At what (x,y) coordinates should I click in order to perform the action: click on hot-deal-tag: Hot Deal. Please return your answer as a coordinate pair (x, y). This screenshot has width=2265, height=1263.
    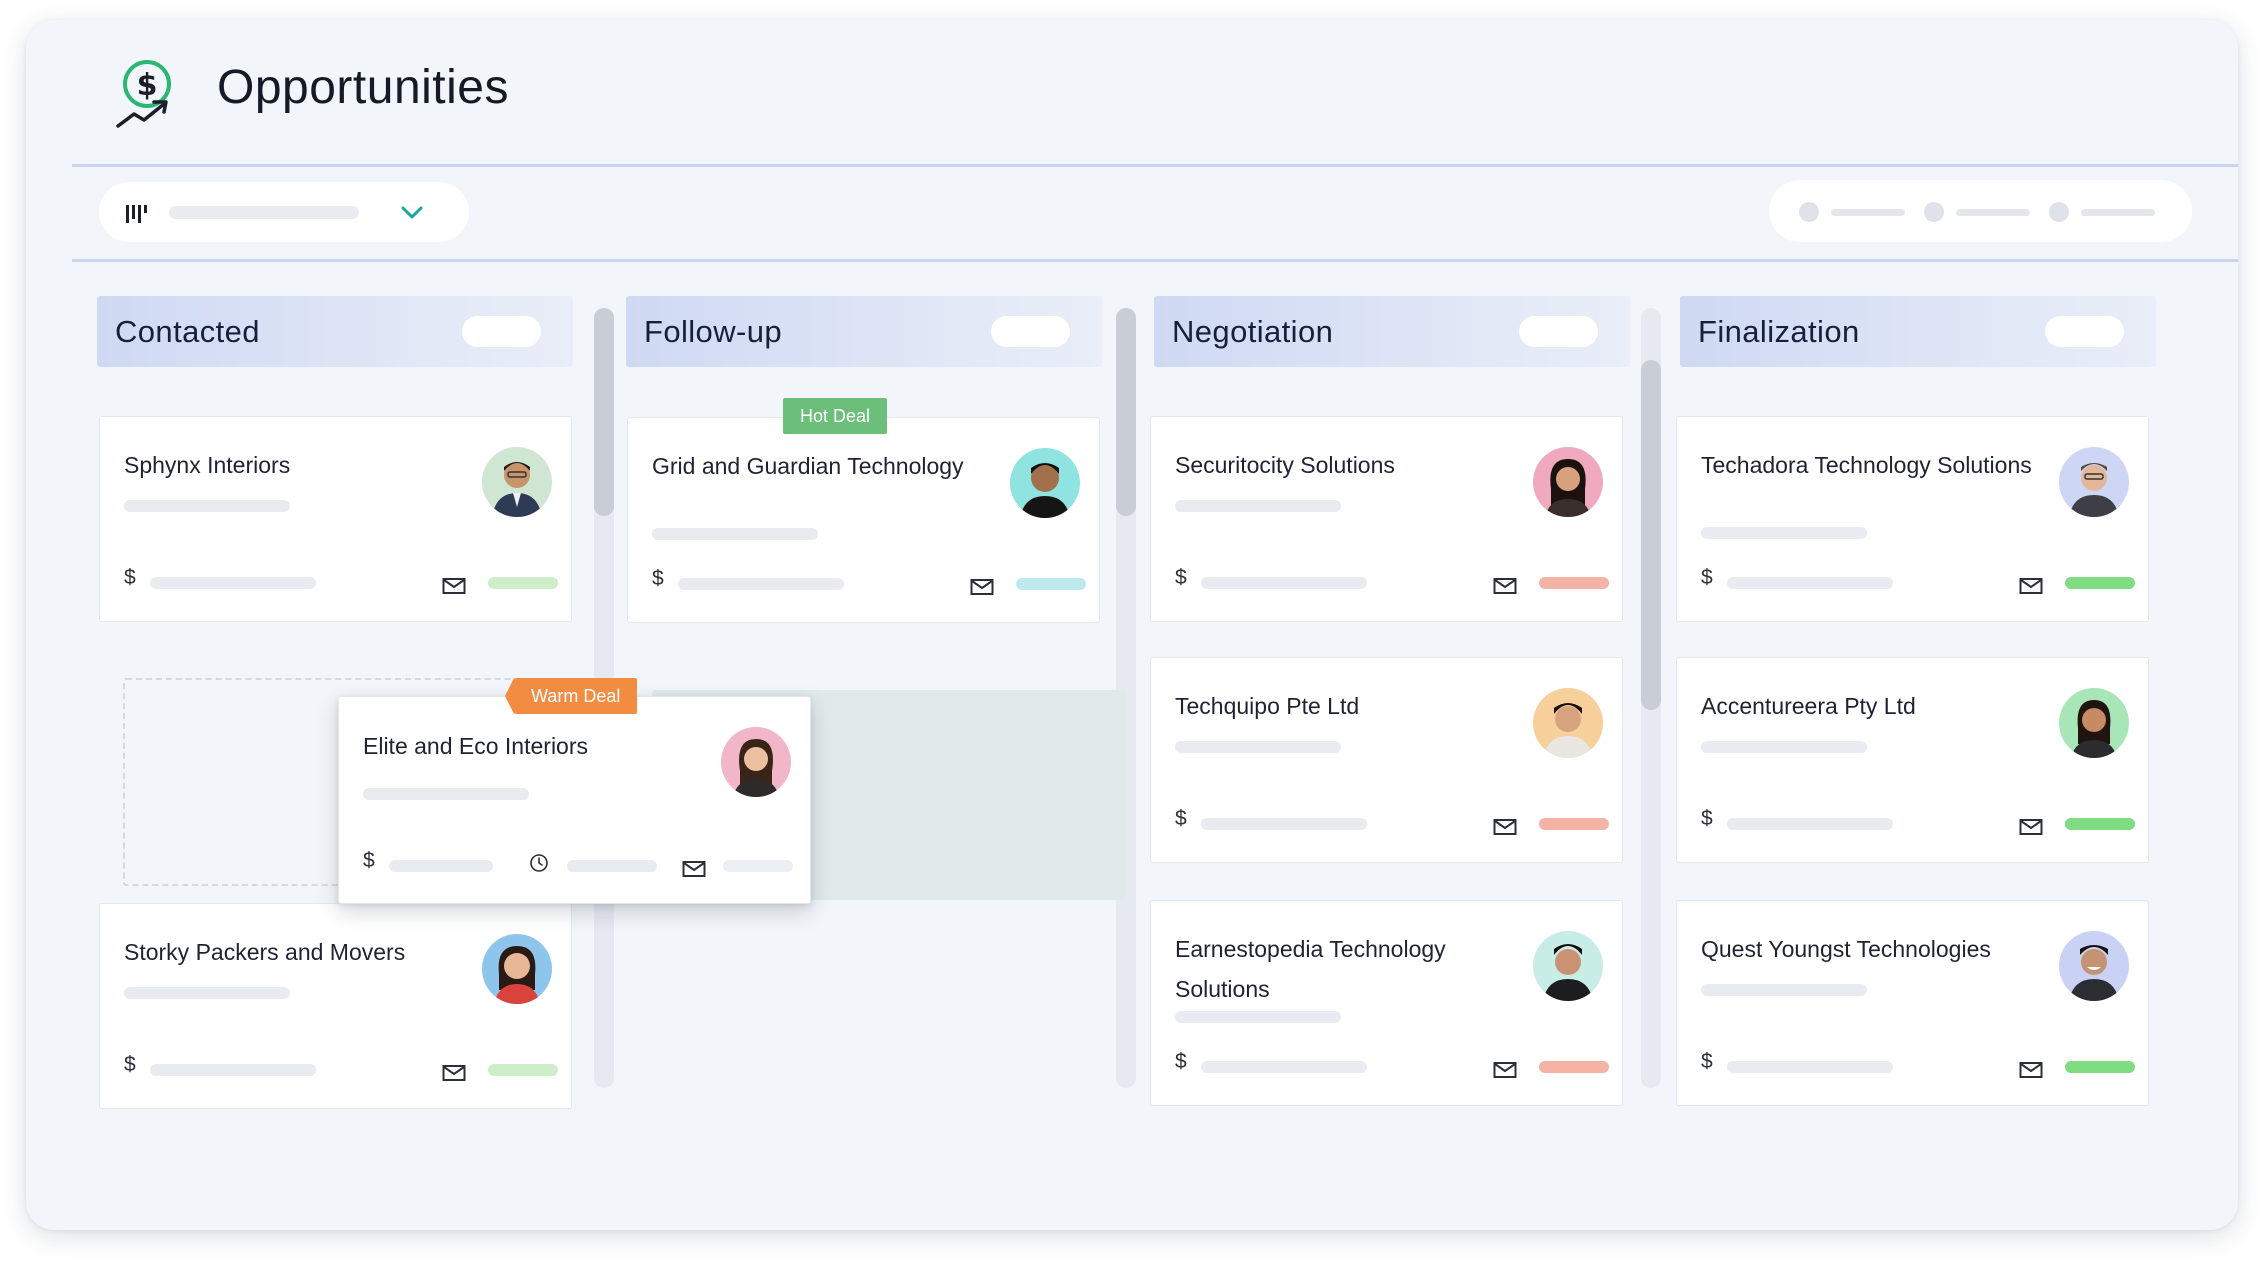
    Looking at the image, I should click on (835, 416).